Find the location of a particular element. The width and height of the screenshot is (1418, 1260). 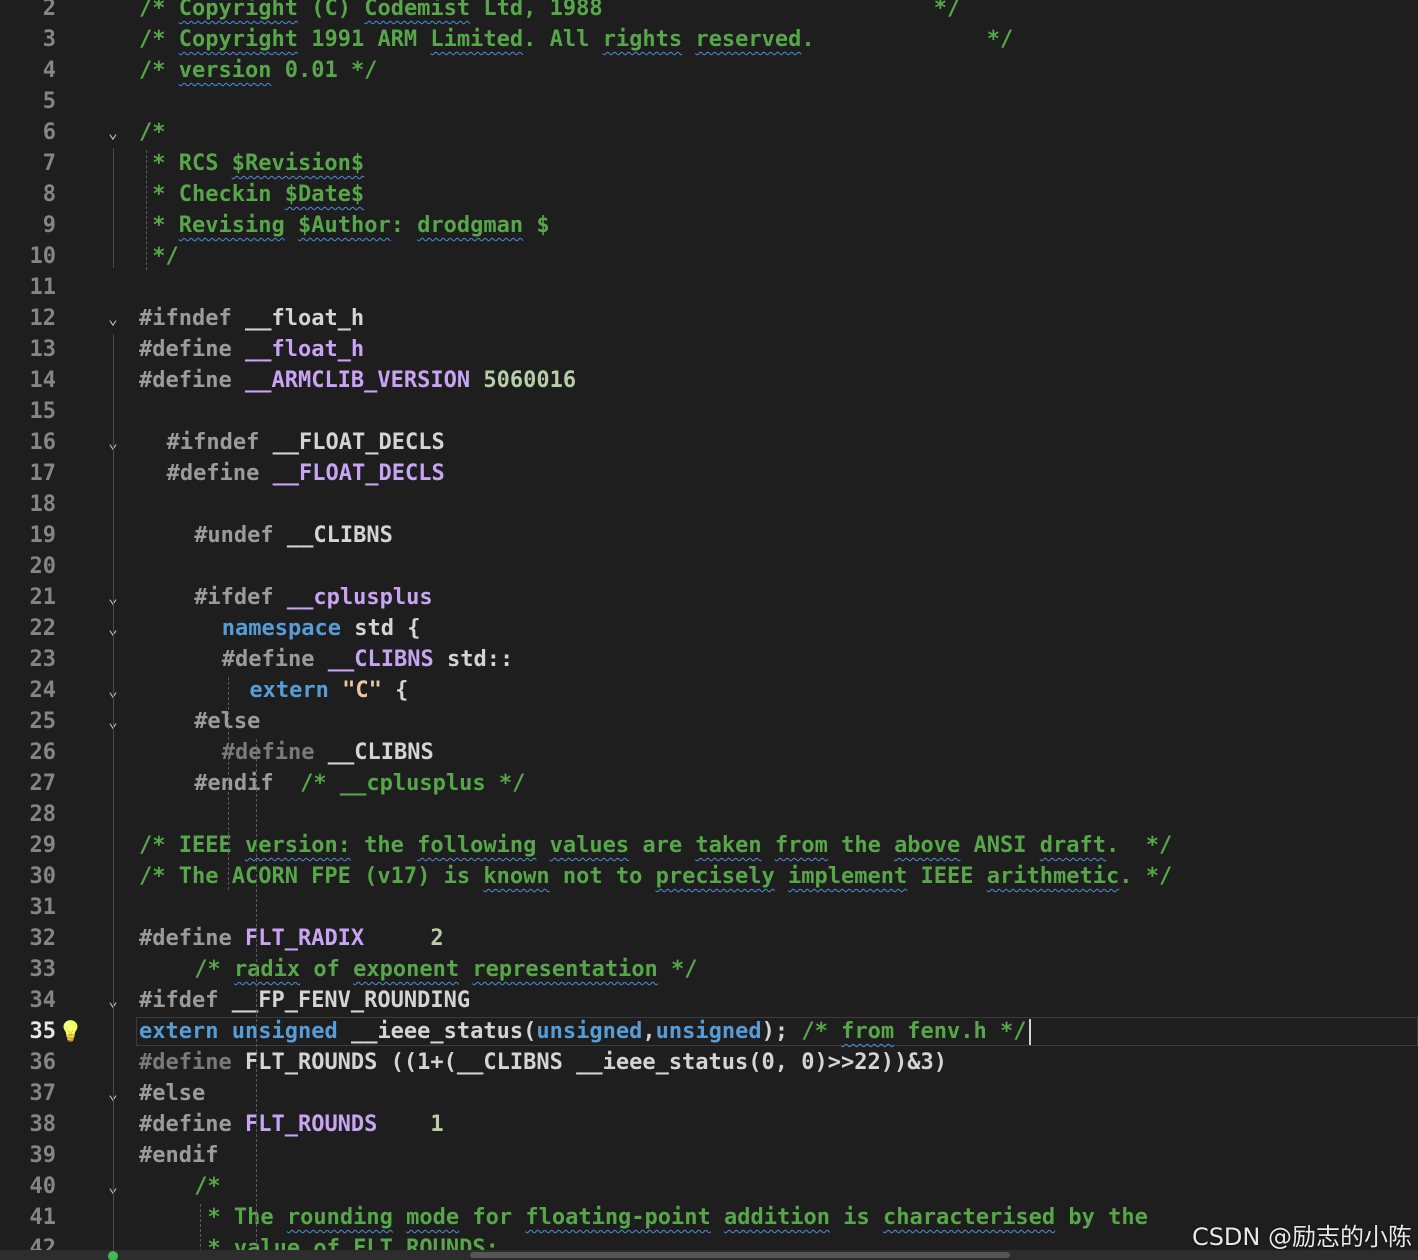

text-caret is located at coordinates (1030, 1032).